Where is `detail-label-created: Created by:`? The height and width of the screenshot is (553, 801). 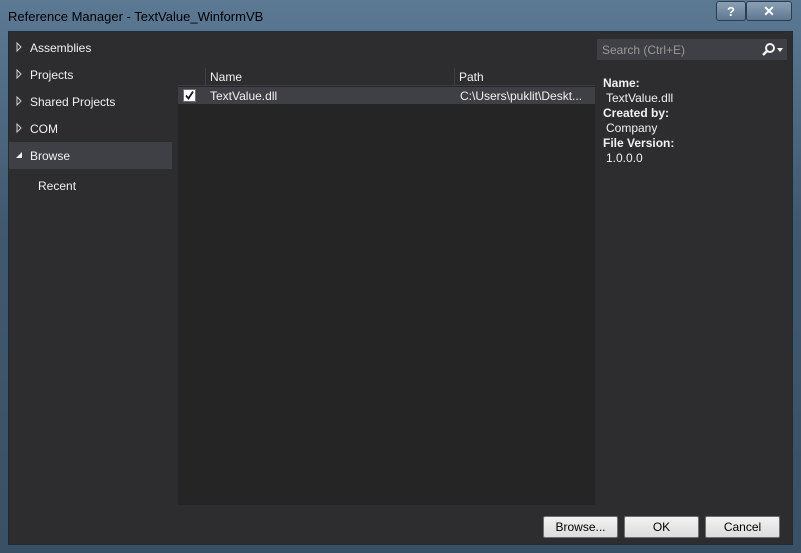 detail-label-created: Created by: is located at coordinates (636, 113).